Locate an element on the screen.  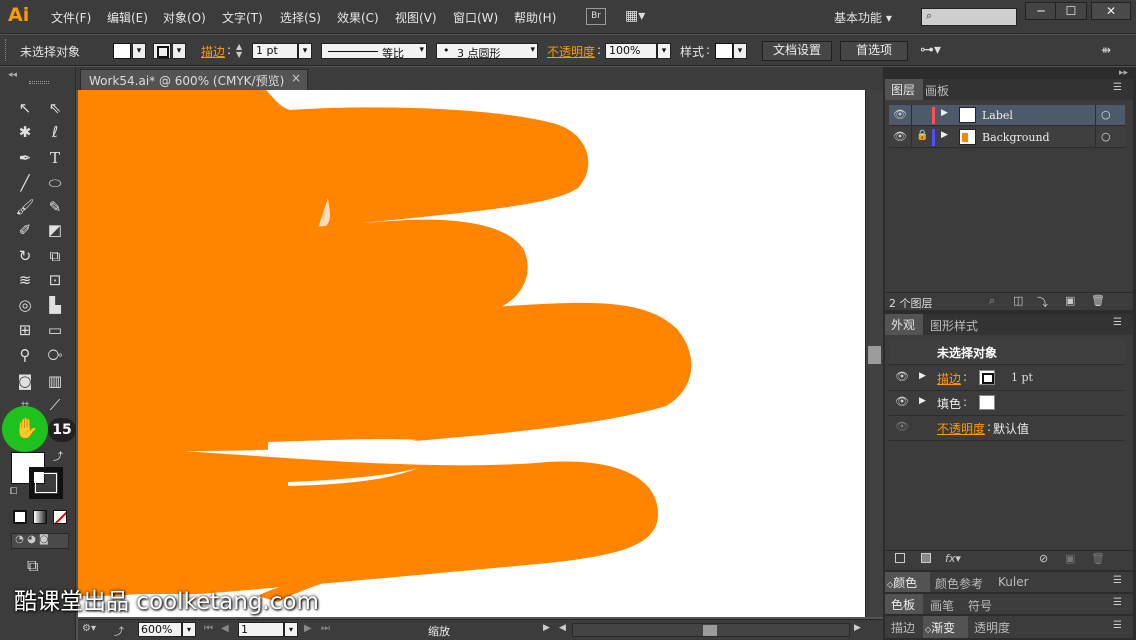
menu-window: 窗口(W) is located at coordinates (475, 17).